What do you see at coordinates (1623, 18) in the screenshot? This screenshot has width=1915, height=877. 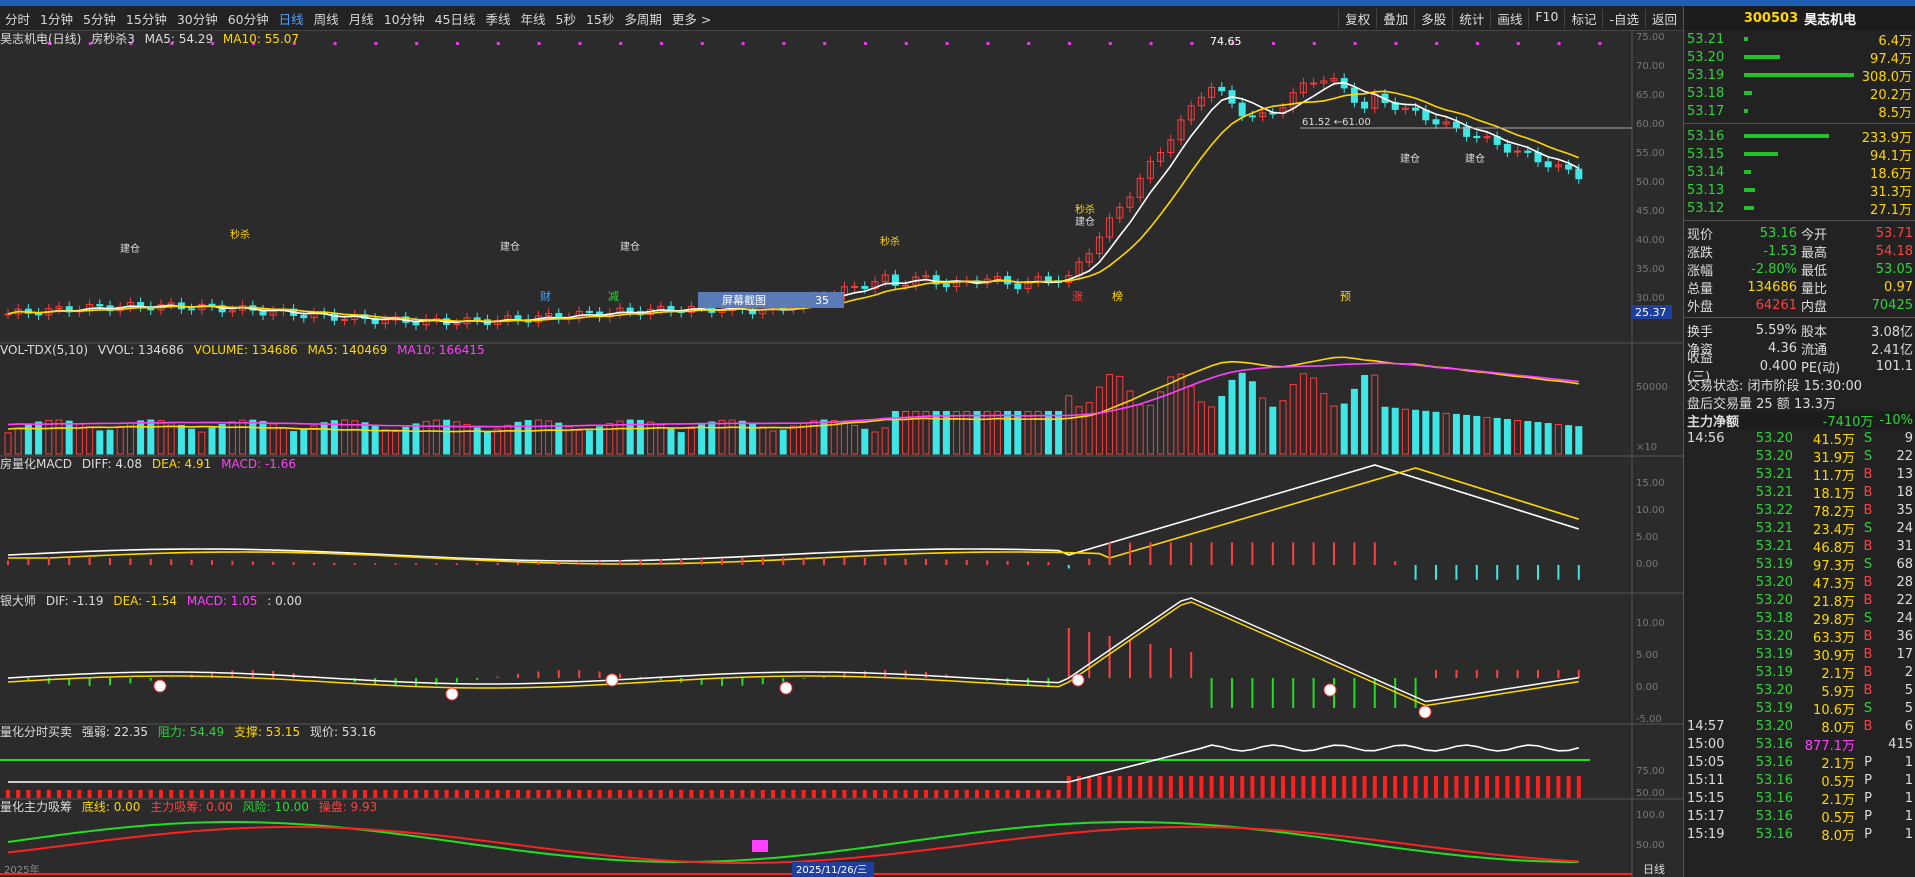 I see `toolbar-button-7: -自选` at bounding box center [1623, 18].